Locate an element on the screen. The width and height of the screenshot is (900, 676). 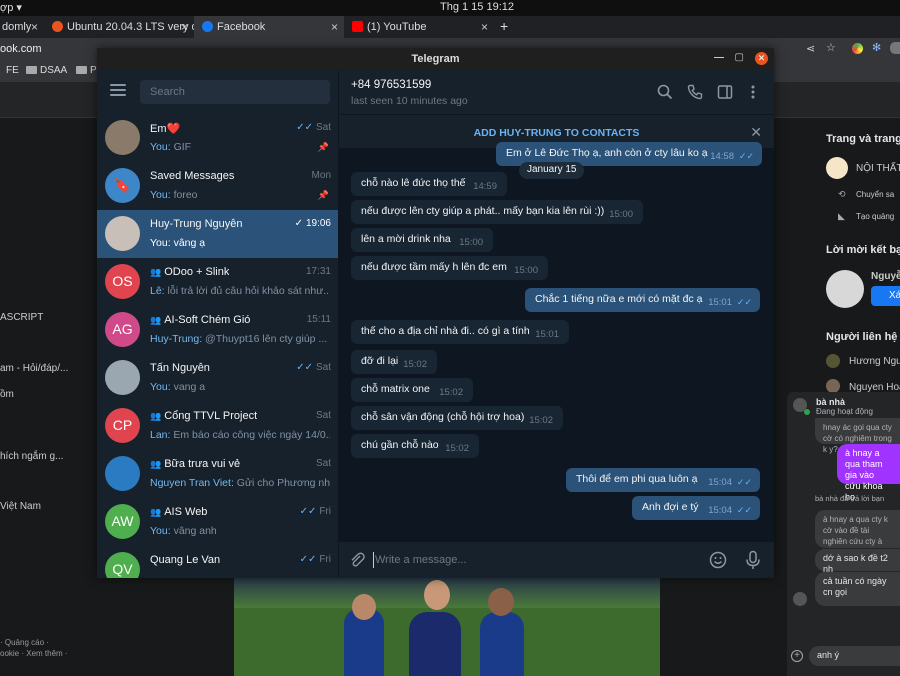
search-icon is located at coordinates (665, 92).